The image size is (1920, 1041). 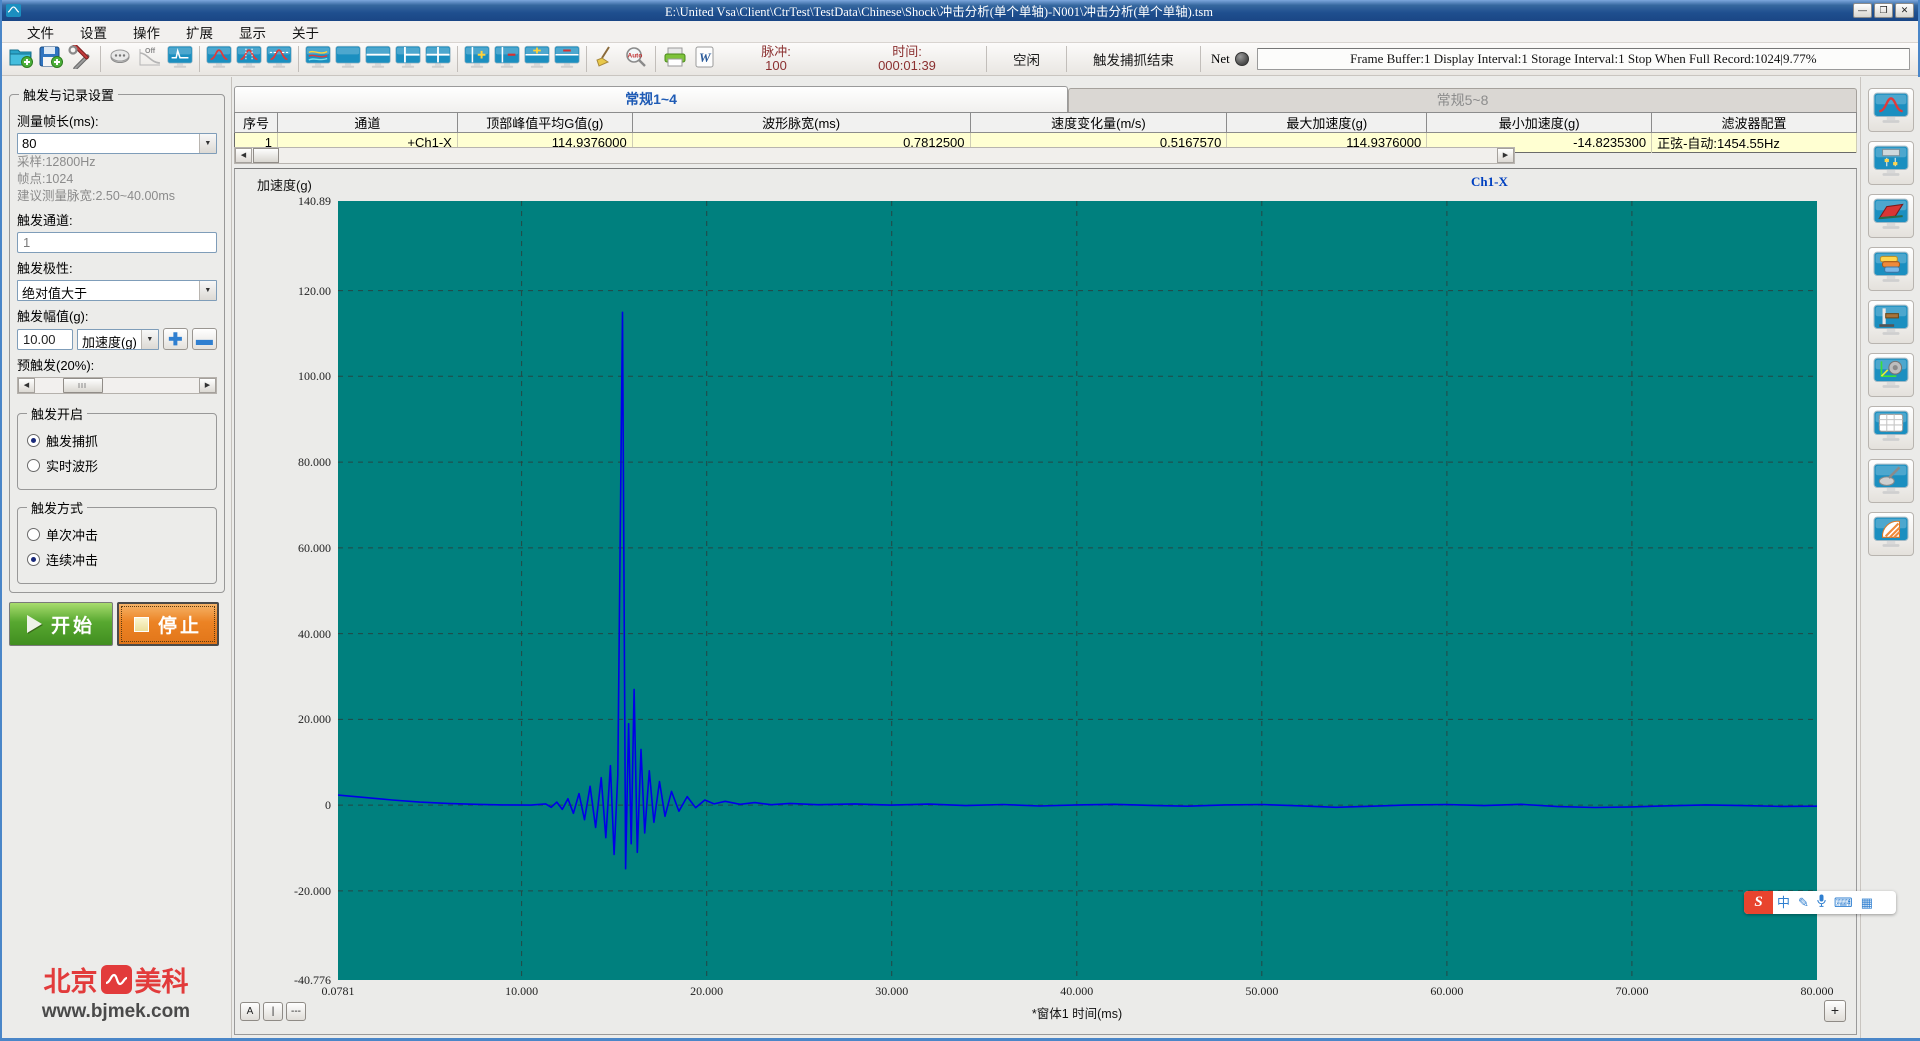 I want to click on y-tick-label: -40.776, so click(x=312, y=980).